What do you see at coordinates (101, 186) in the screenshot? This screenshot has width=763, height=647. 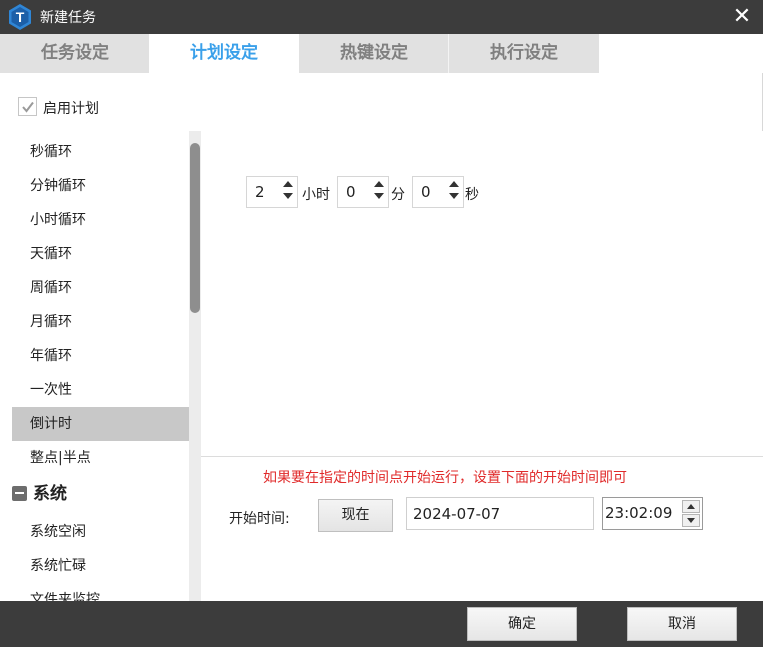 I see `list-item-minute-loop: 分钟循环` at bounding box center [101, 186].